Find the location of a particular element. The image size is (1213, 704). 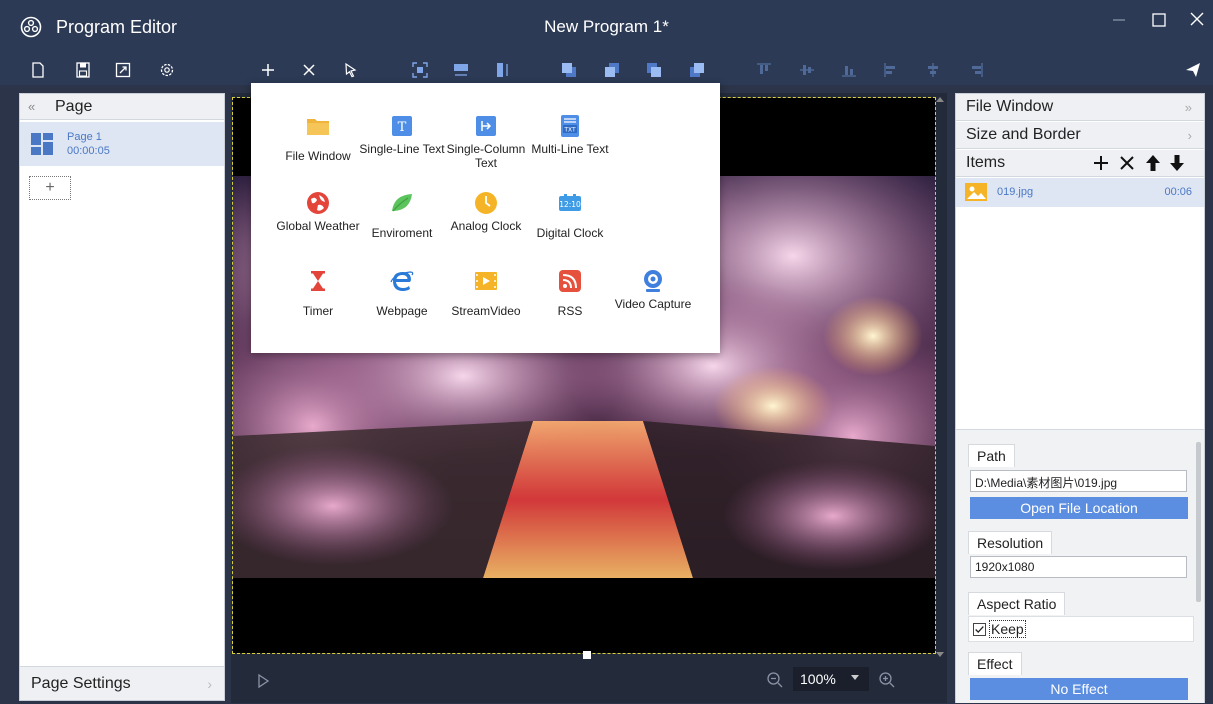

document-title: New Program 1* is located at coordinates (606, 26).